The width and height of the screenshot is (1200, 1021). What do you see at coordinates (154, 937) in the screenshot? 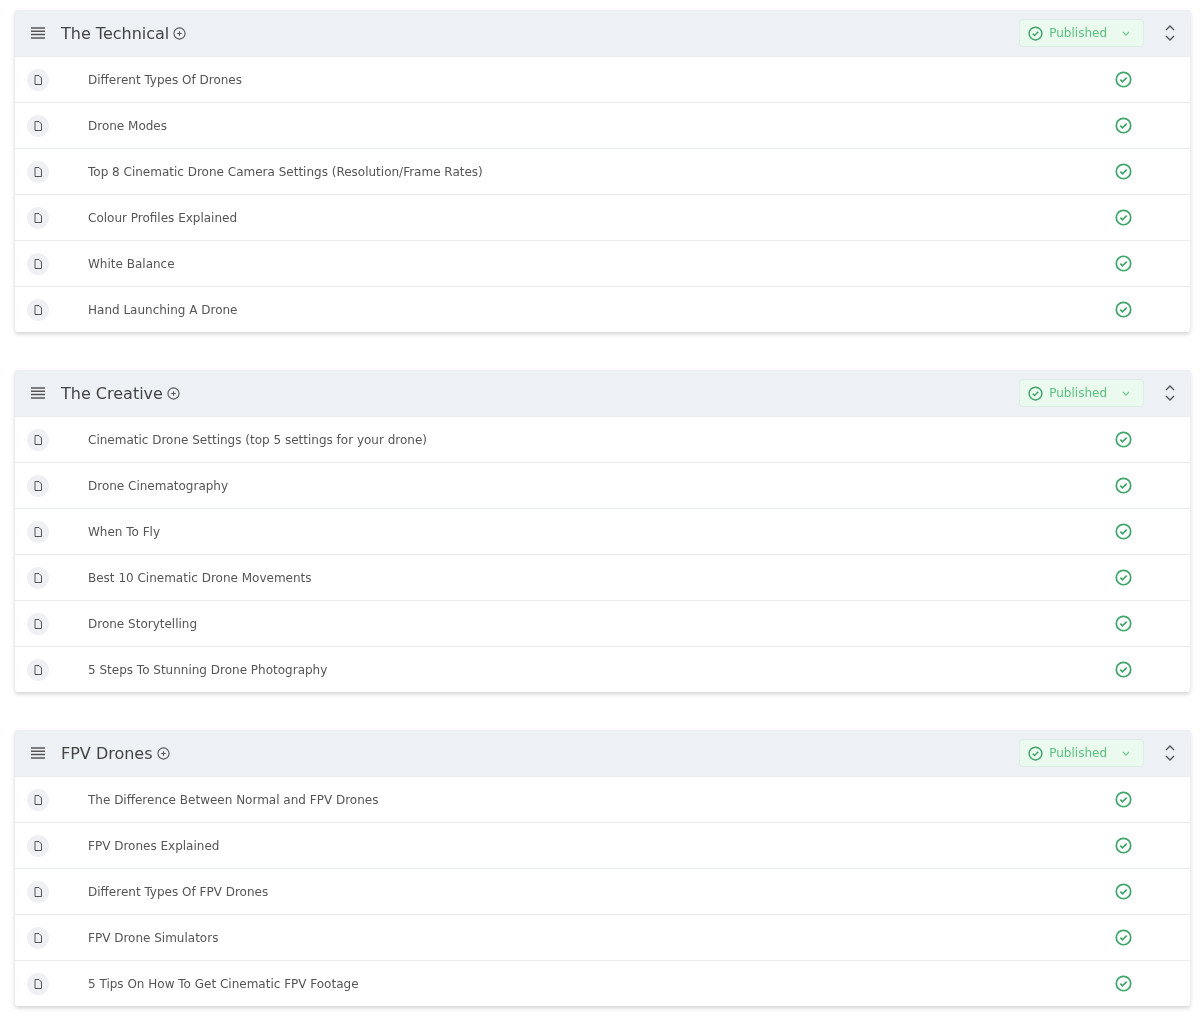
I see `lesson-title: FPV Drone Simulators` at bounding box center [154, 937].